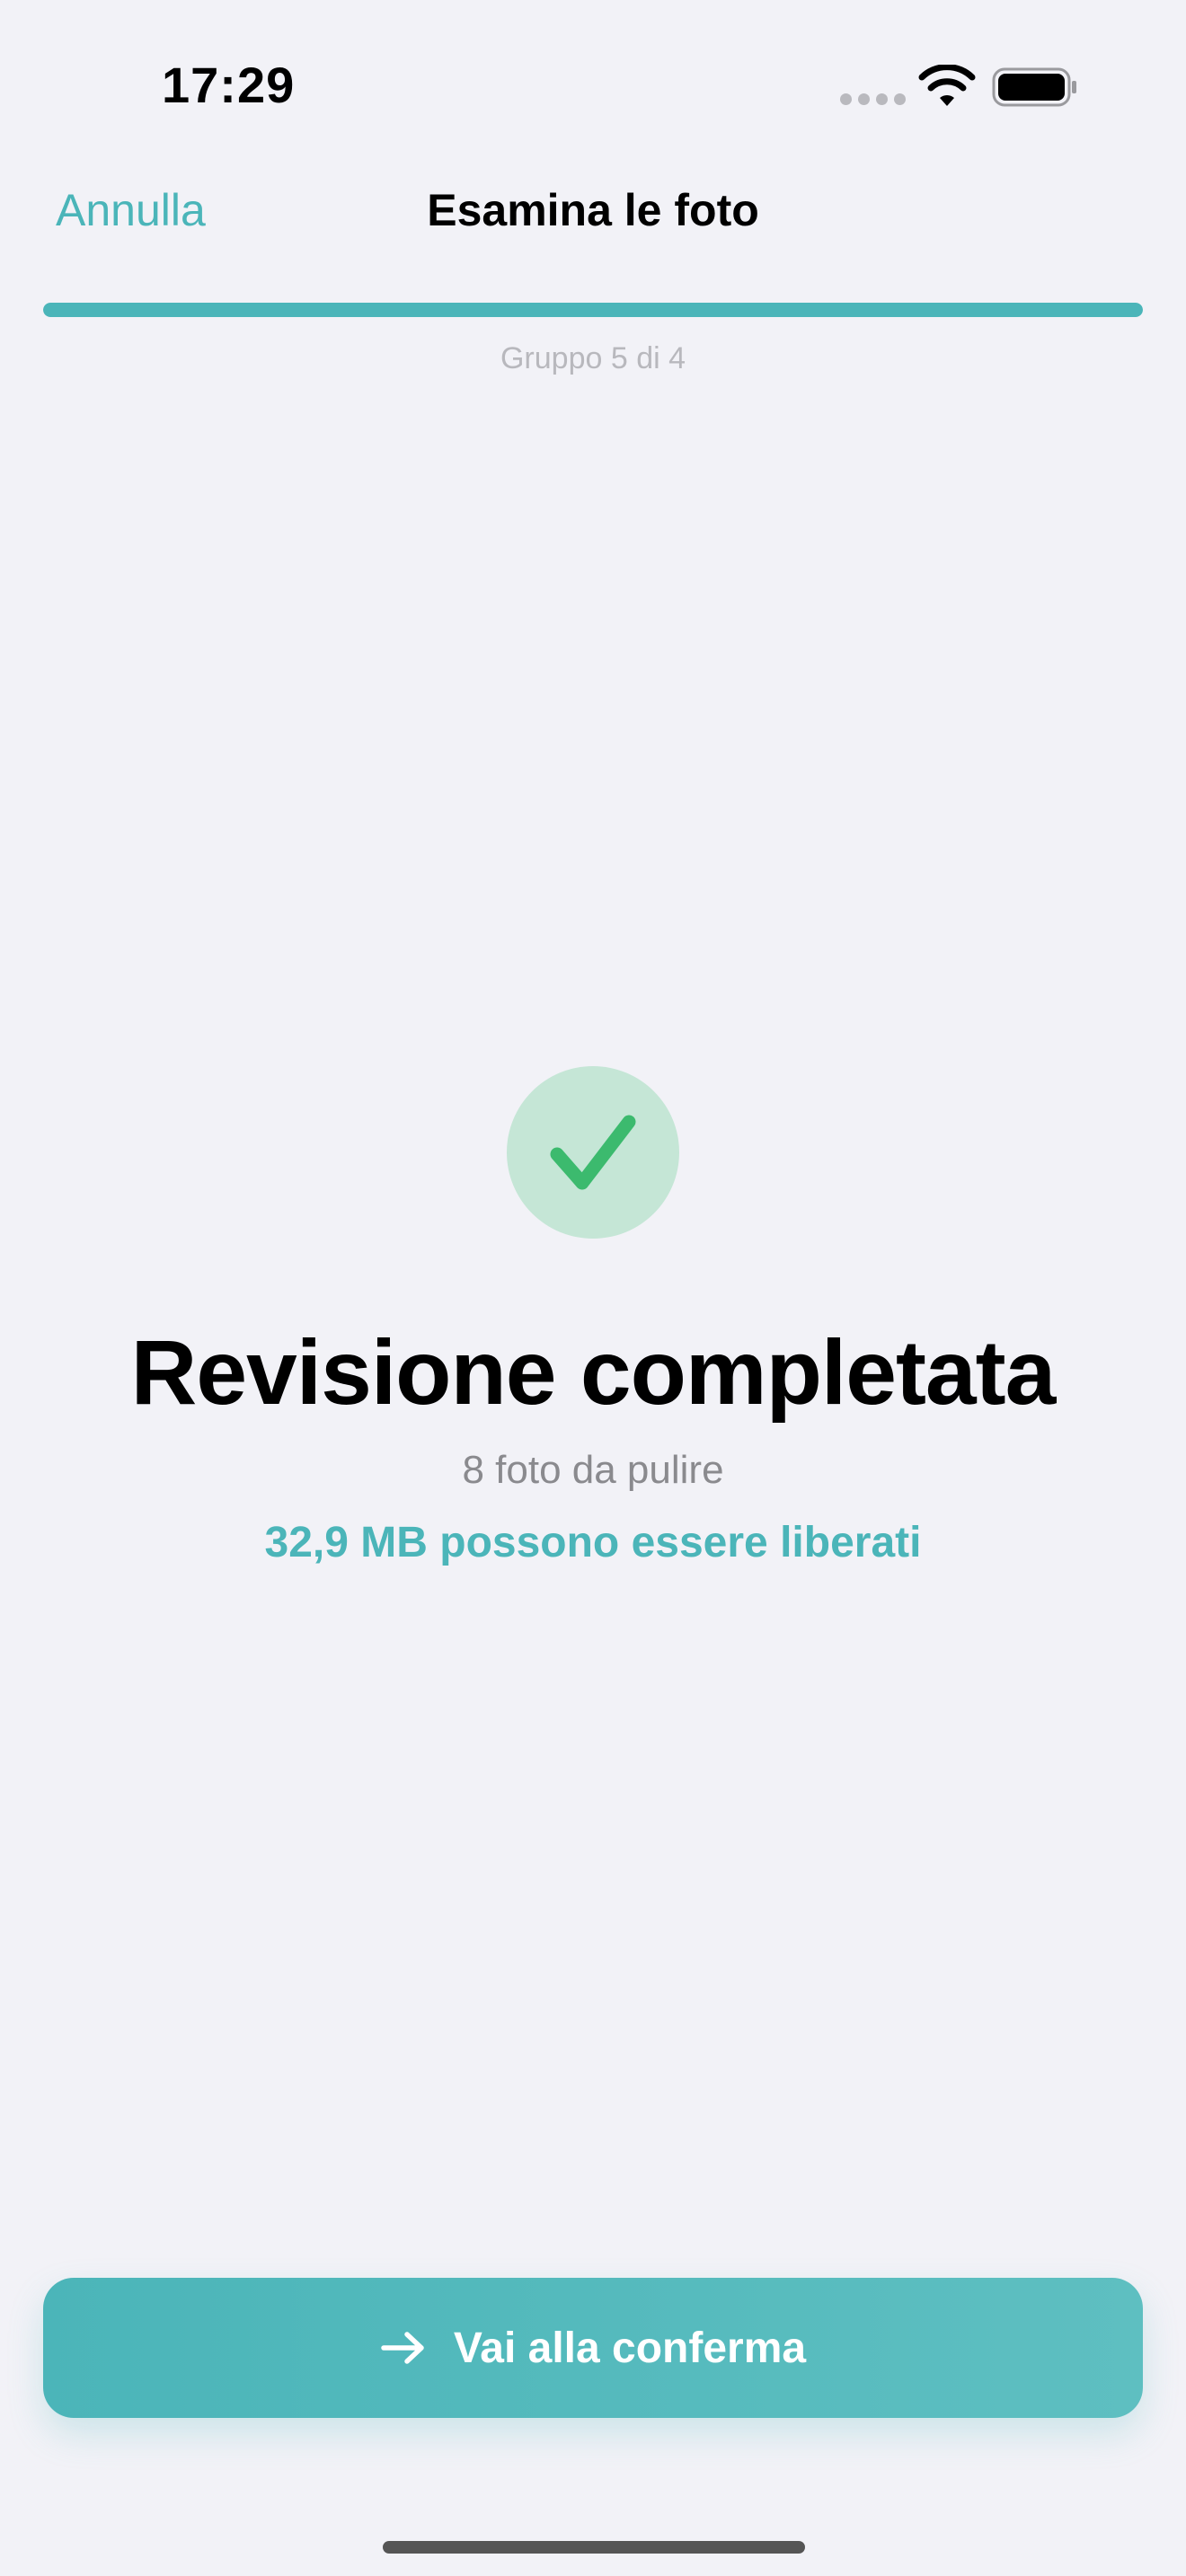 This screenshot has width=1186, height=2576. Describe the element at coordinates (229, 85) in the screenshot. I see `status-time: 17:29` at that location.